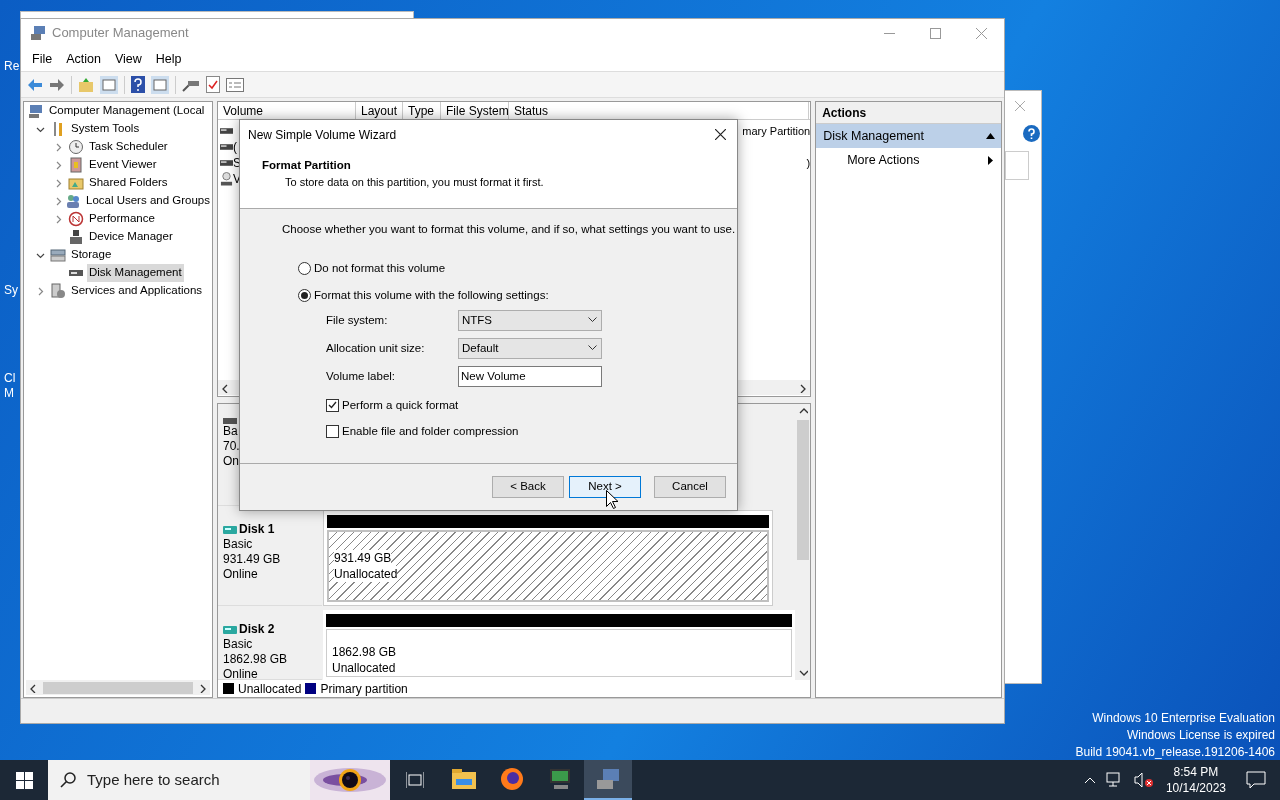 The width and height of the screenshot is (1280, 800). I want to click on text-field: New Volume, so click(530, 376).